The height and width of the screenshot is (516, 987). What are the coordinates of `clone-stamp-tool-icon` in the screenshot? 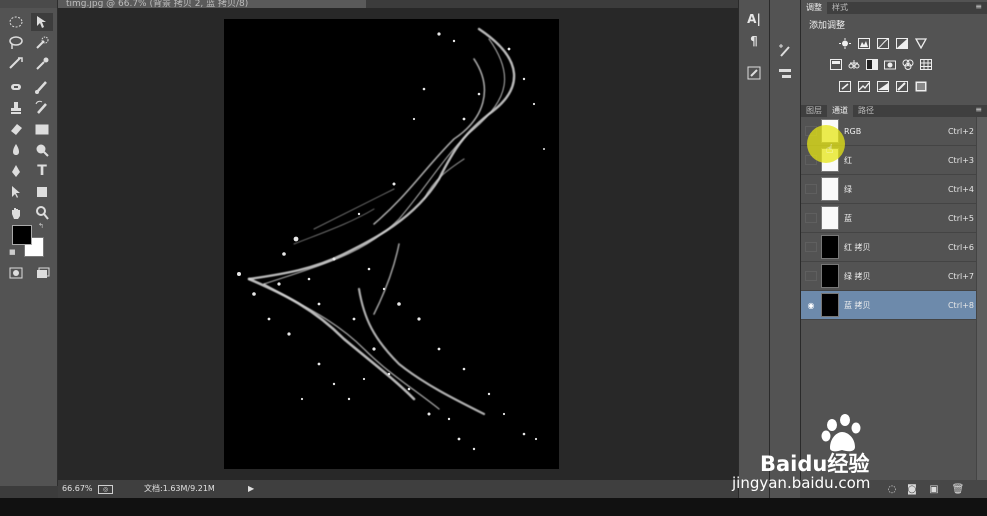 It's located at (16, 108).